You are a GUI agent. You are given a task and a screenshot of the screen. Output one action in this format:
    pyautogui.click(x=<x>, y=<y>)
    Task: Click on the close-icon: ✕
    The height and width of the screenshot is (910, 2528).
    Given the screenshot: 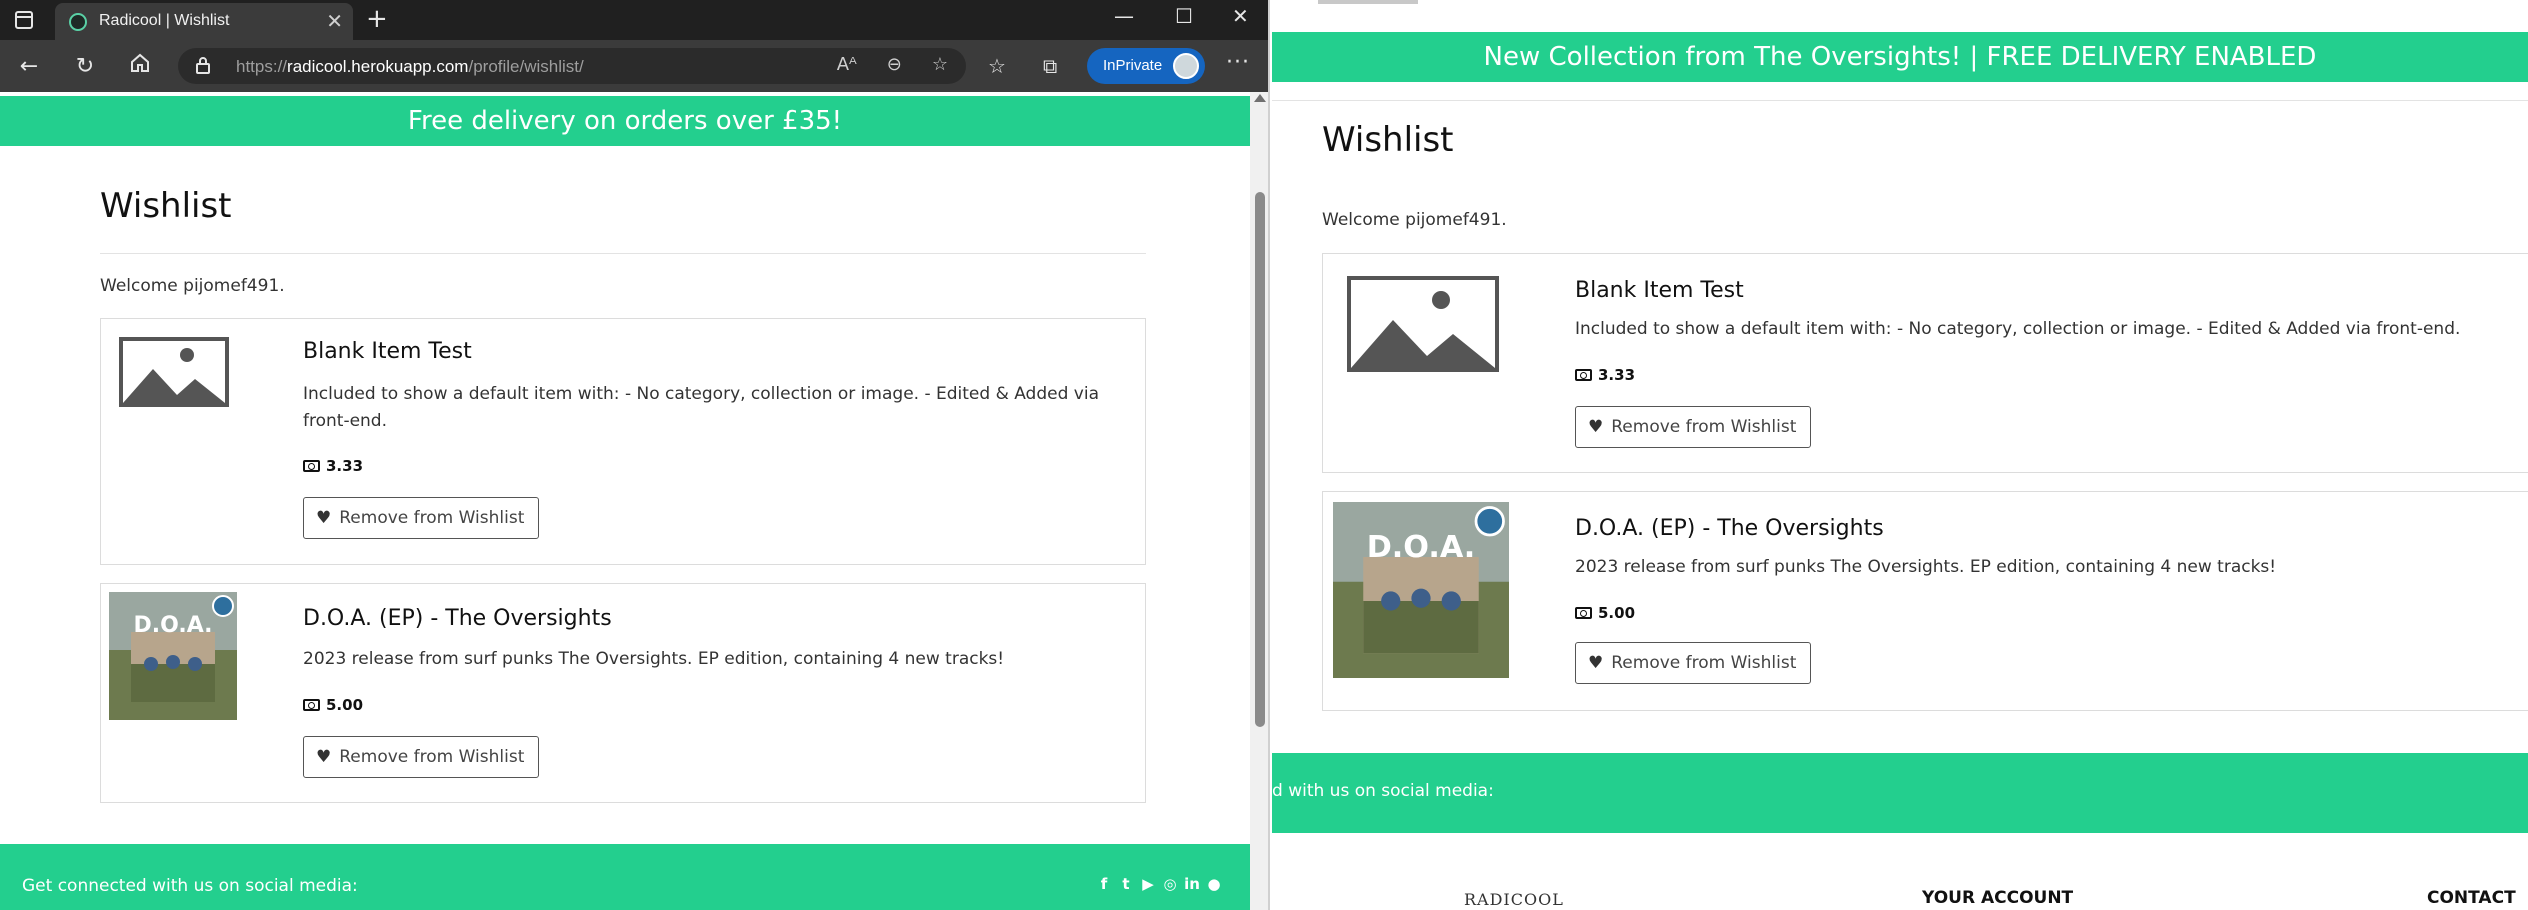 What is the action you would take?
    pyautogui.click(x=1240, y=16)
    